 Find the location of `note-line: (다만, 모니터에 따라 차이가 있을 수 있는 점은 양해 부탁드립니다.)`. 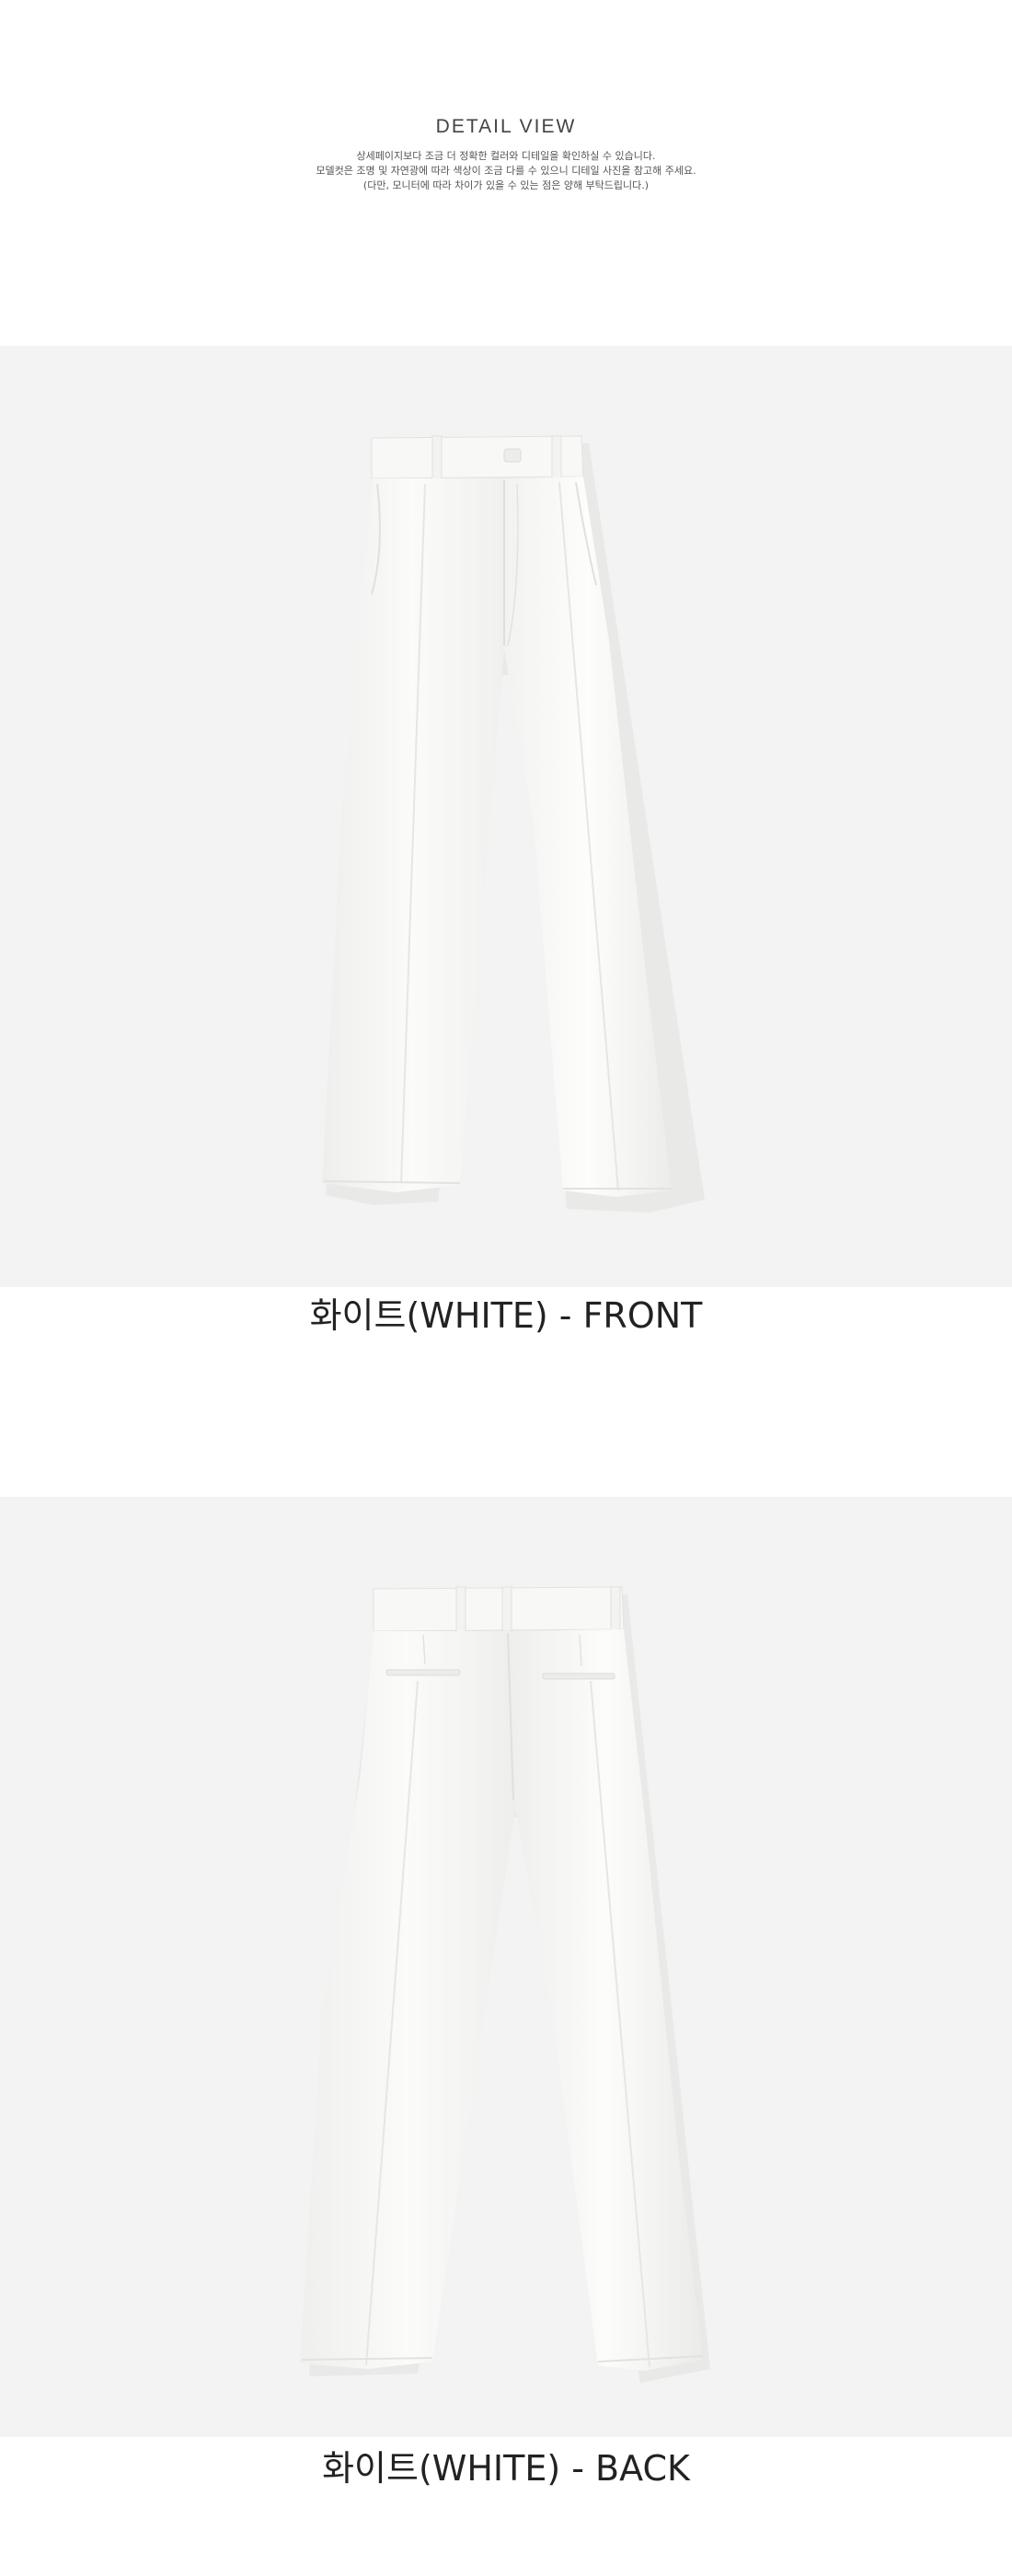

note-line: (다만, 모니터에 따라 차이가 있을 수 있는 점은 양해 부탁드립니다.) is located at coordinates (506, 185).